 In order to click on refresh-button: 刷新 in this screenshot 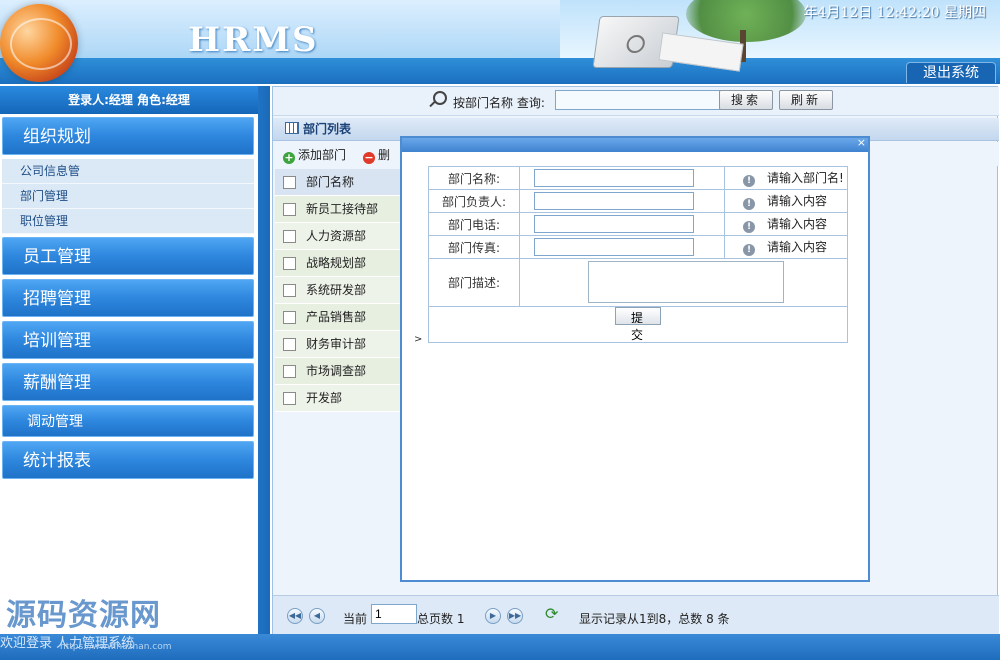, I will do `click(806, 100)`.